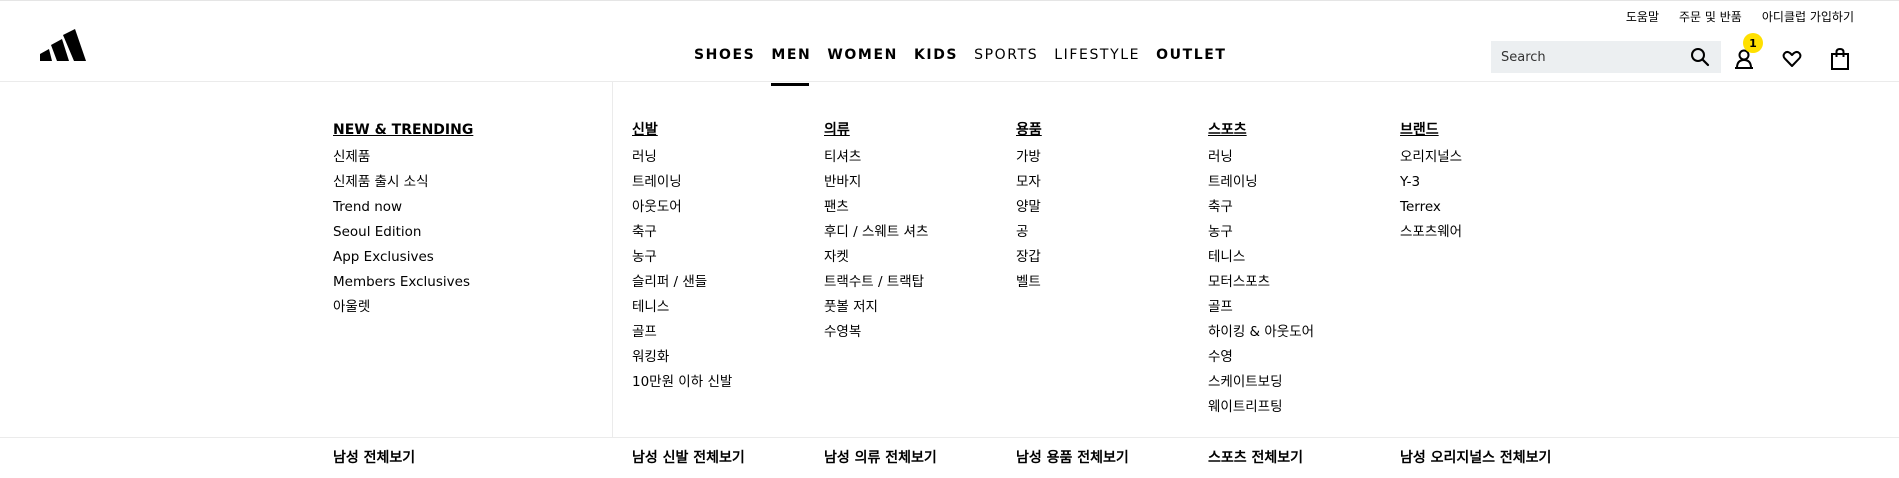  Describe the element at coordinates (1710, 16) in the screenshot. I see `orders-returns-link: 주문 및 반품` at that location.